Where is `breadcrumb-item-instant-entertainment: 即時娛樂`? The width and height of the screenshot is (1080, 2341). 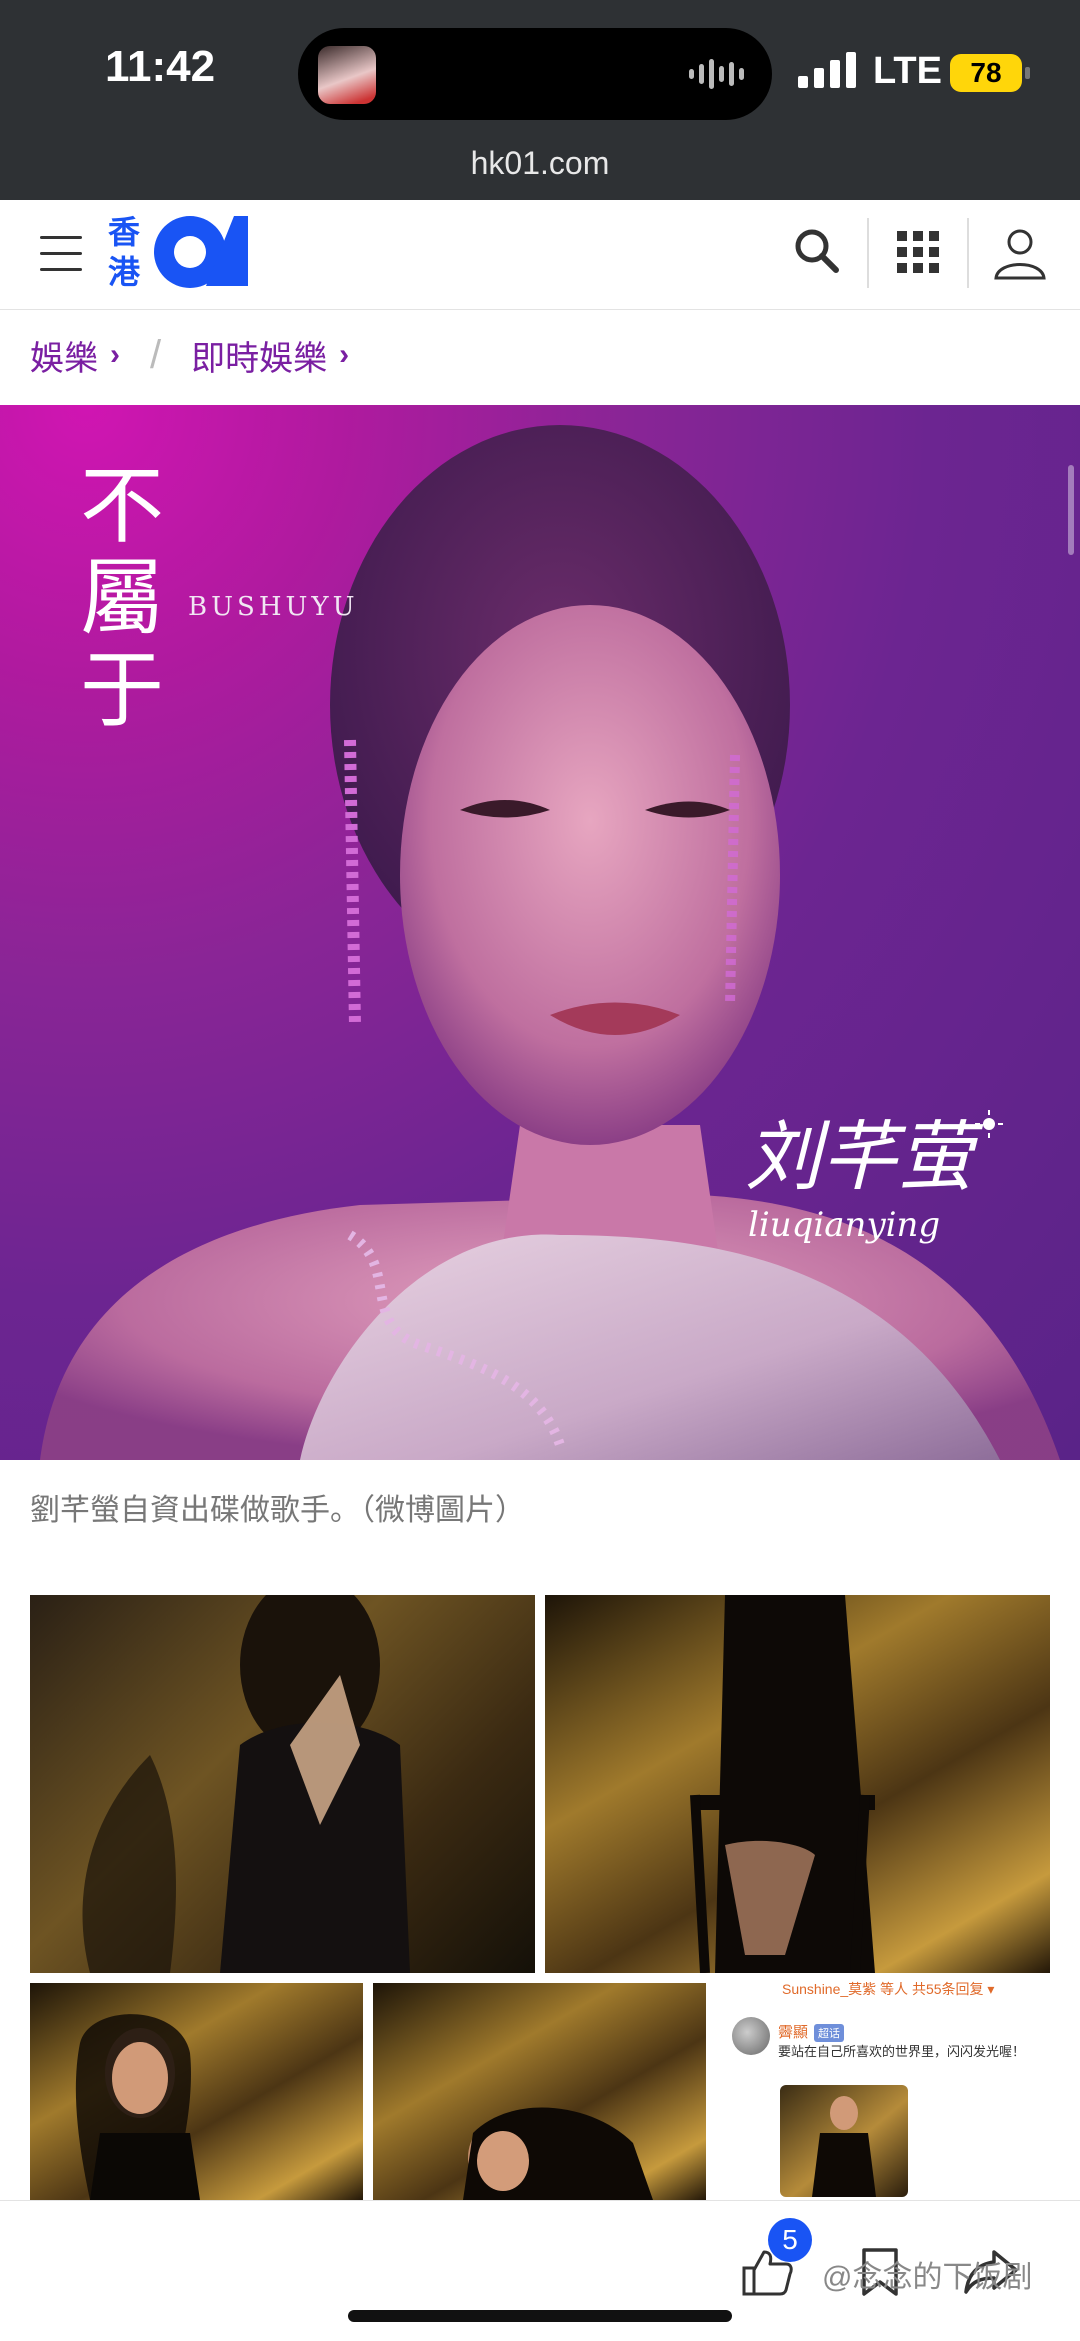 breadcrumb-item-instant-entertainment: 即時娛樂 is located at coordinates (259, 355).